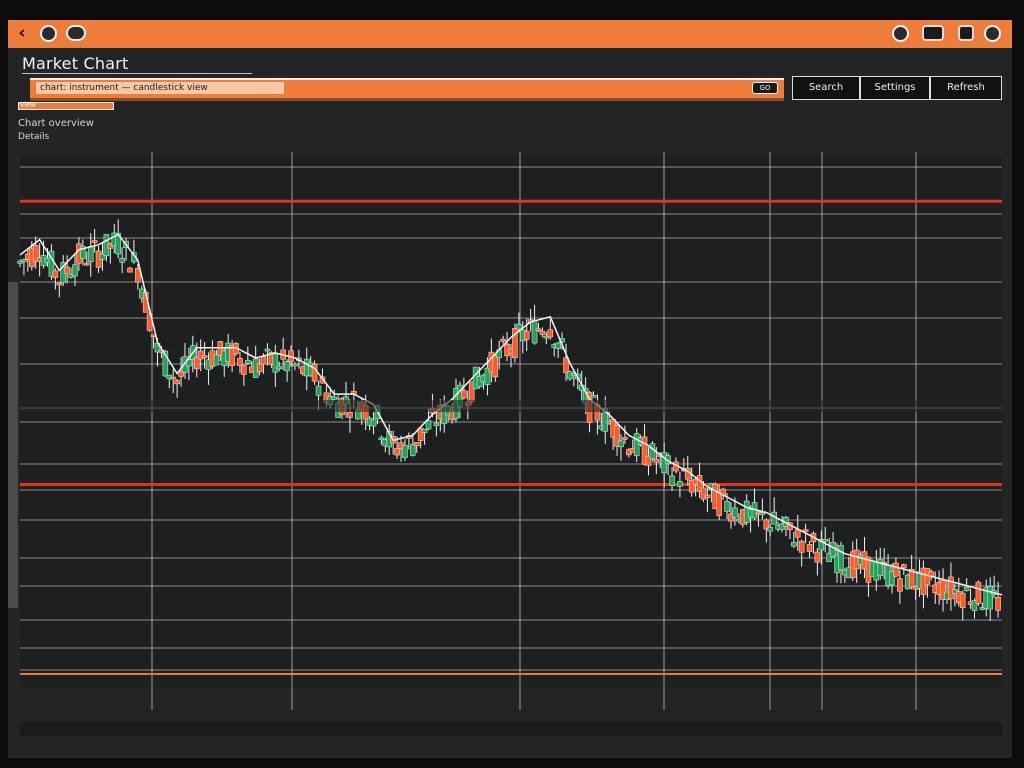  What do you see at coordinates (511, 406) in the screenshot?
I see `annotation-strip` at bounding box center [511, 406].